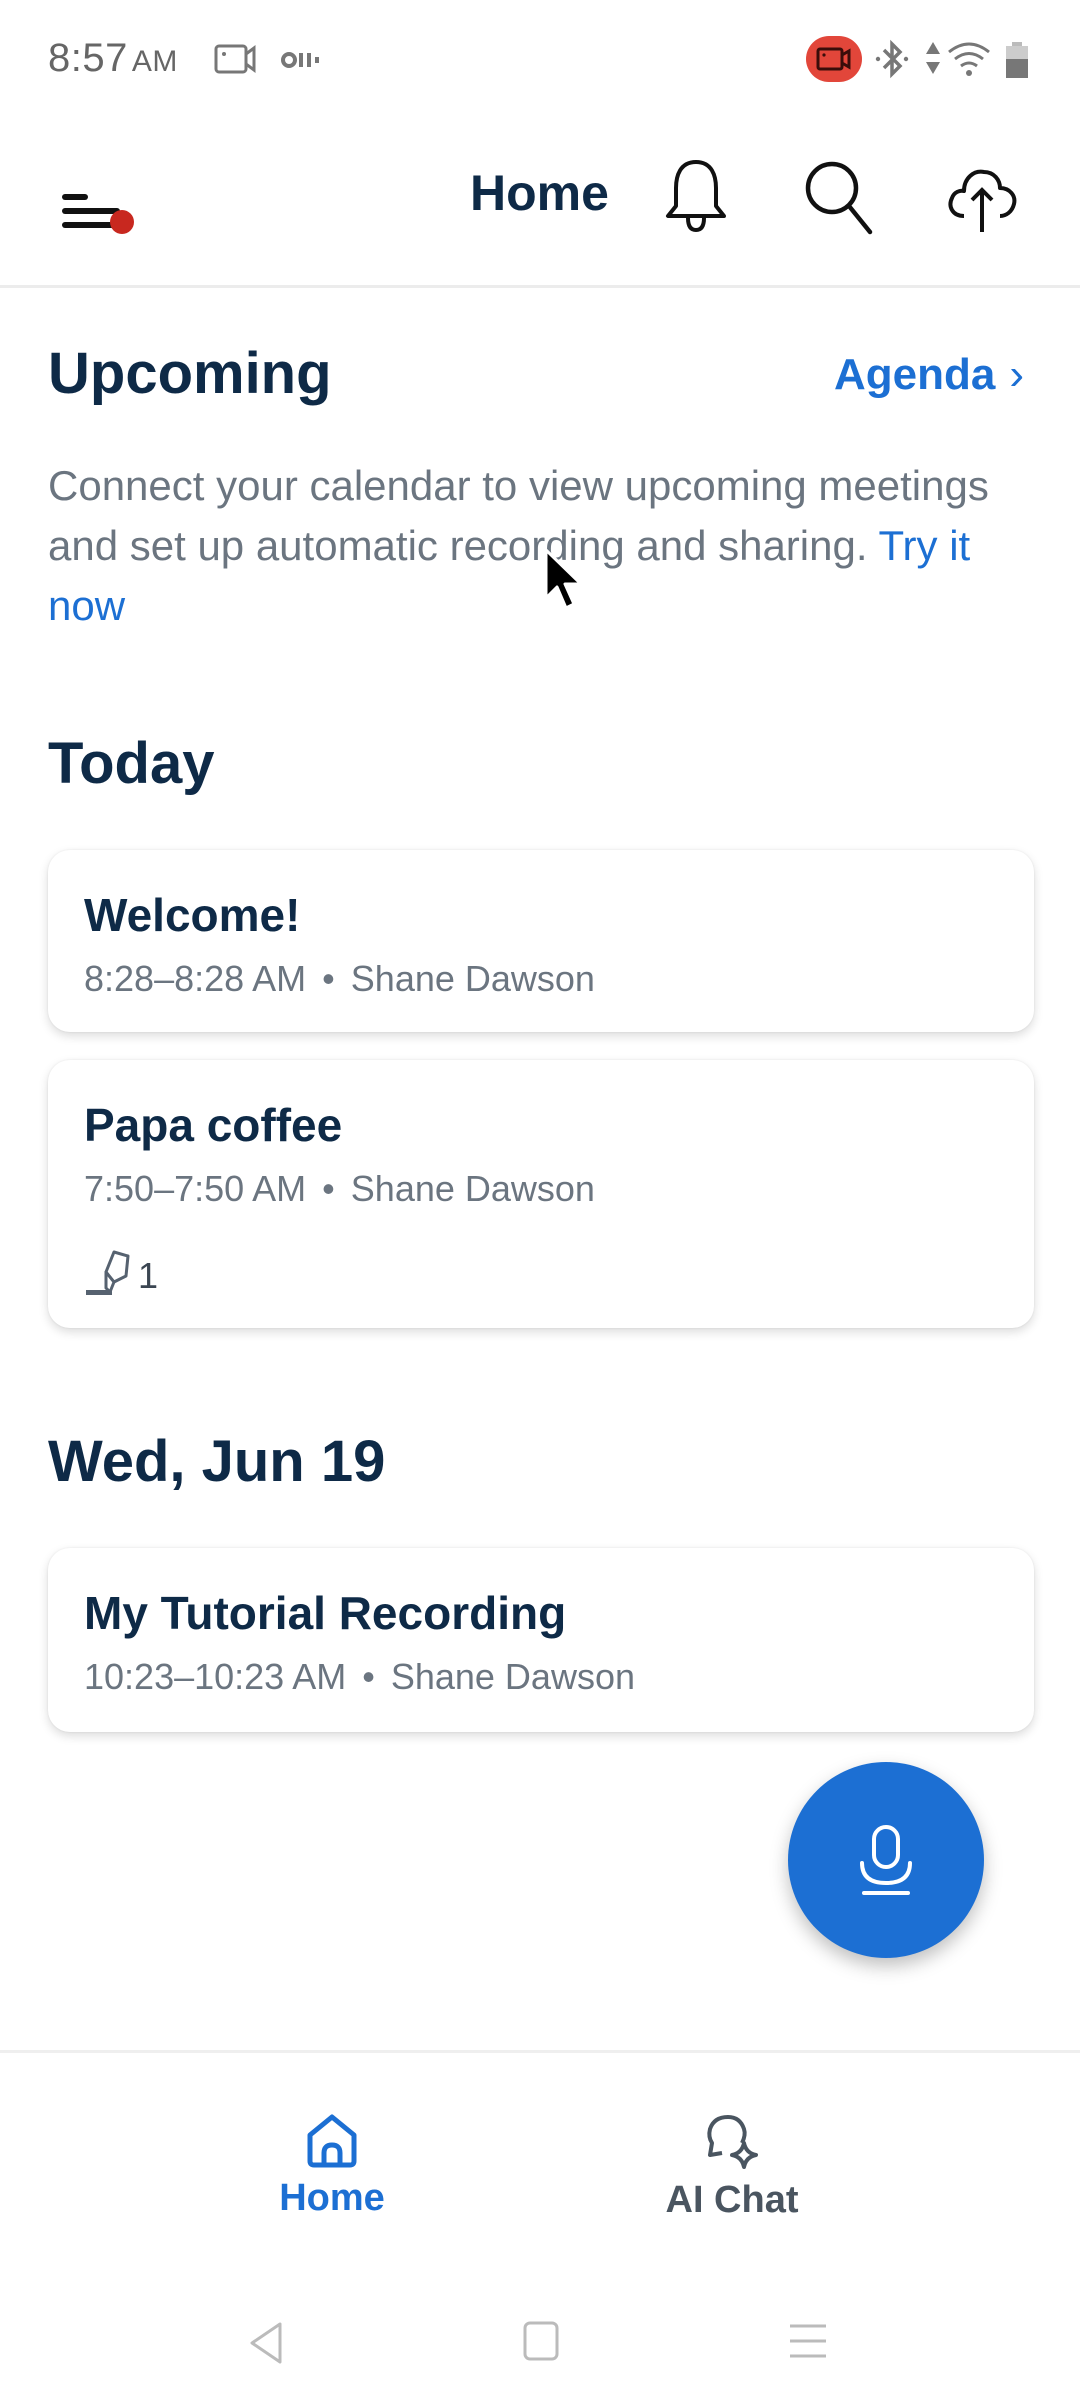 The height and width of the screenshot is (2400, 1080). Describe the element at coordinates (540, 60) in the screenshot. I see `status-bar: 8:57 AM` at that location.